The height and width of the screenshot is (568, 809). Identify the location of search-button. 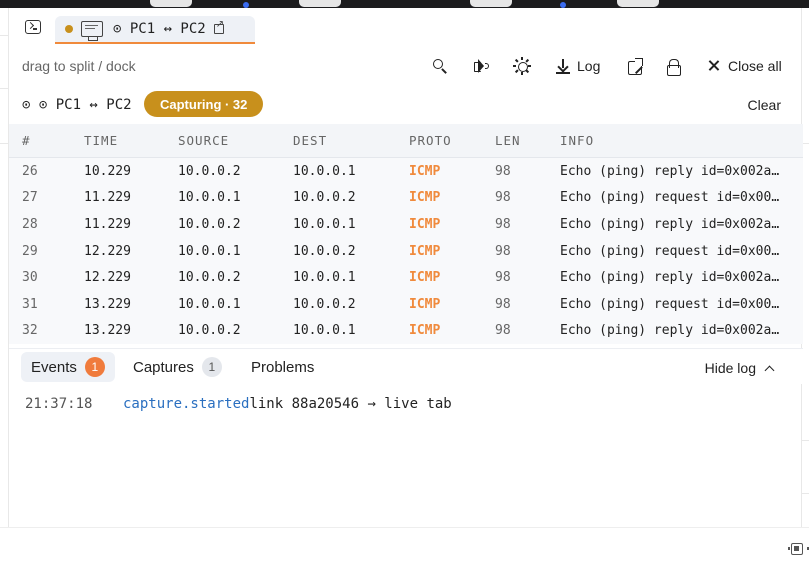
(440, 66).